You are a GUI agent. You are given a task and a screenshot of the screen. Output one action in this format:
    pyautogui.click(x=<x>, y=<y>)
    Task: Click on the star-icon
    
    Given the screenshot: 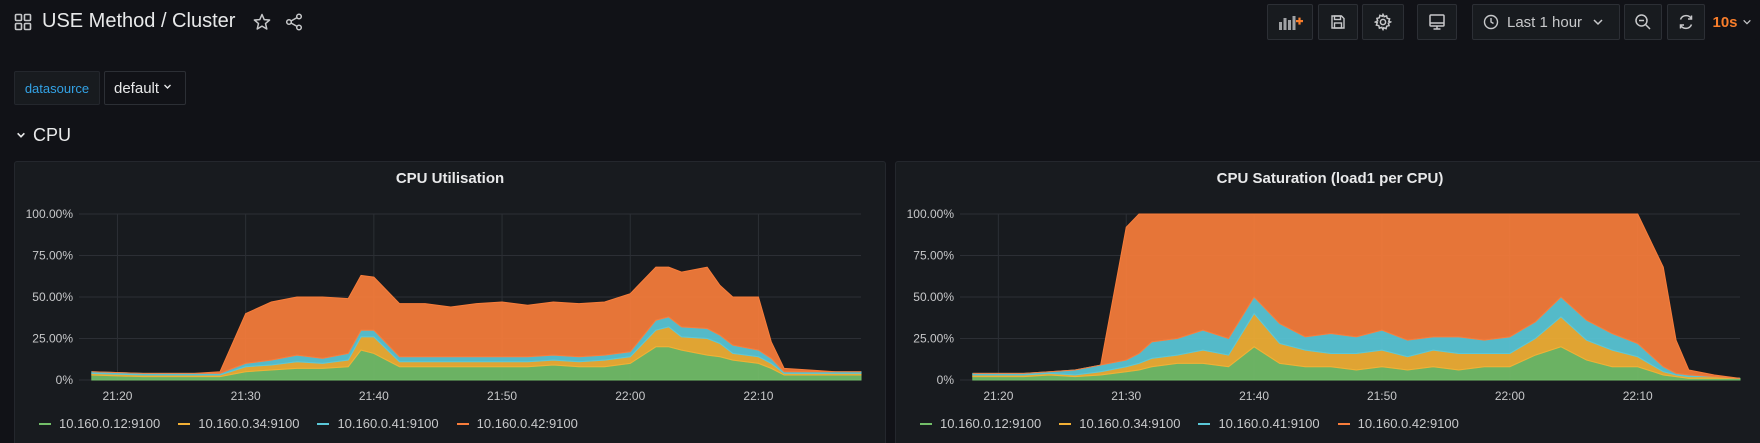 What is the action you would take?
    pyautogui.click(x=262, y=22)
    